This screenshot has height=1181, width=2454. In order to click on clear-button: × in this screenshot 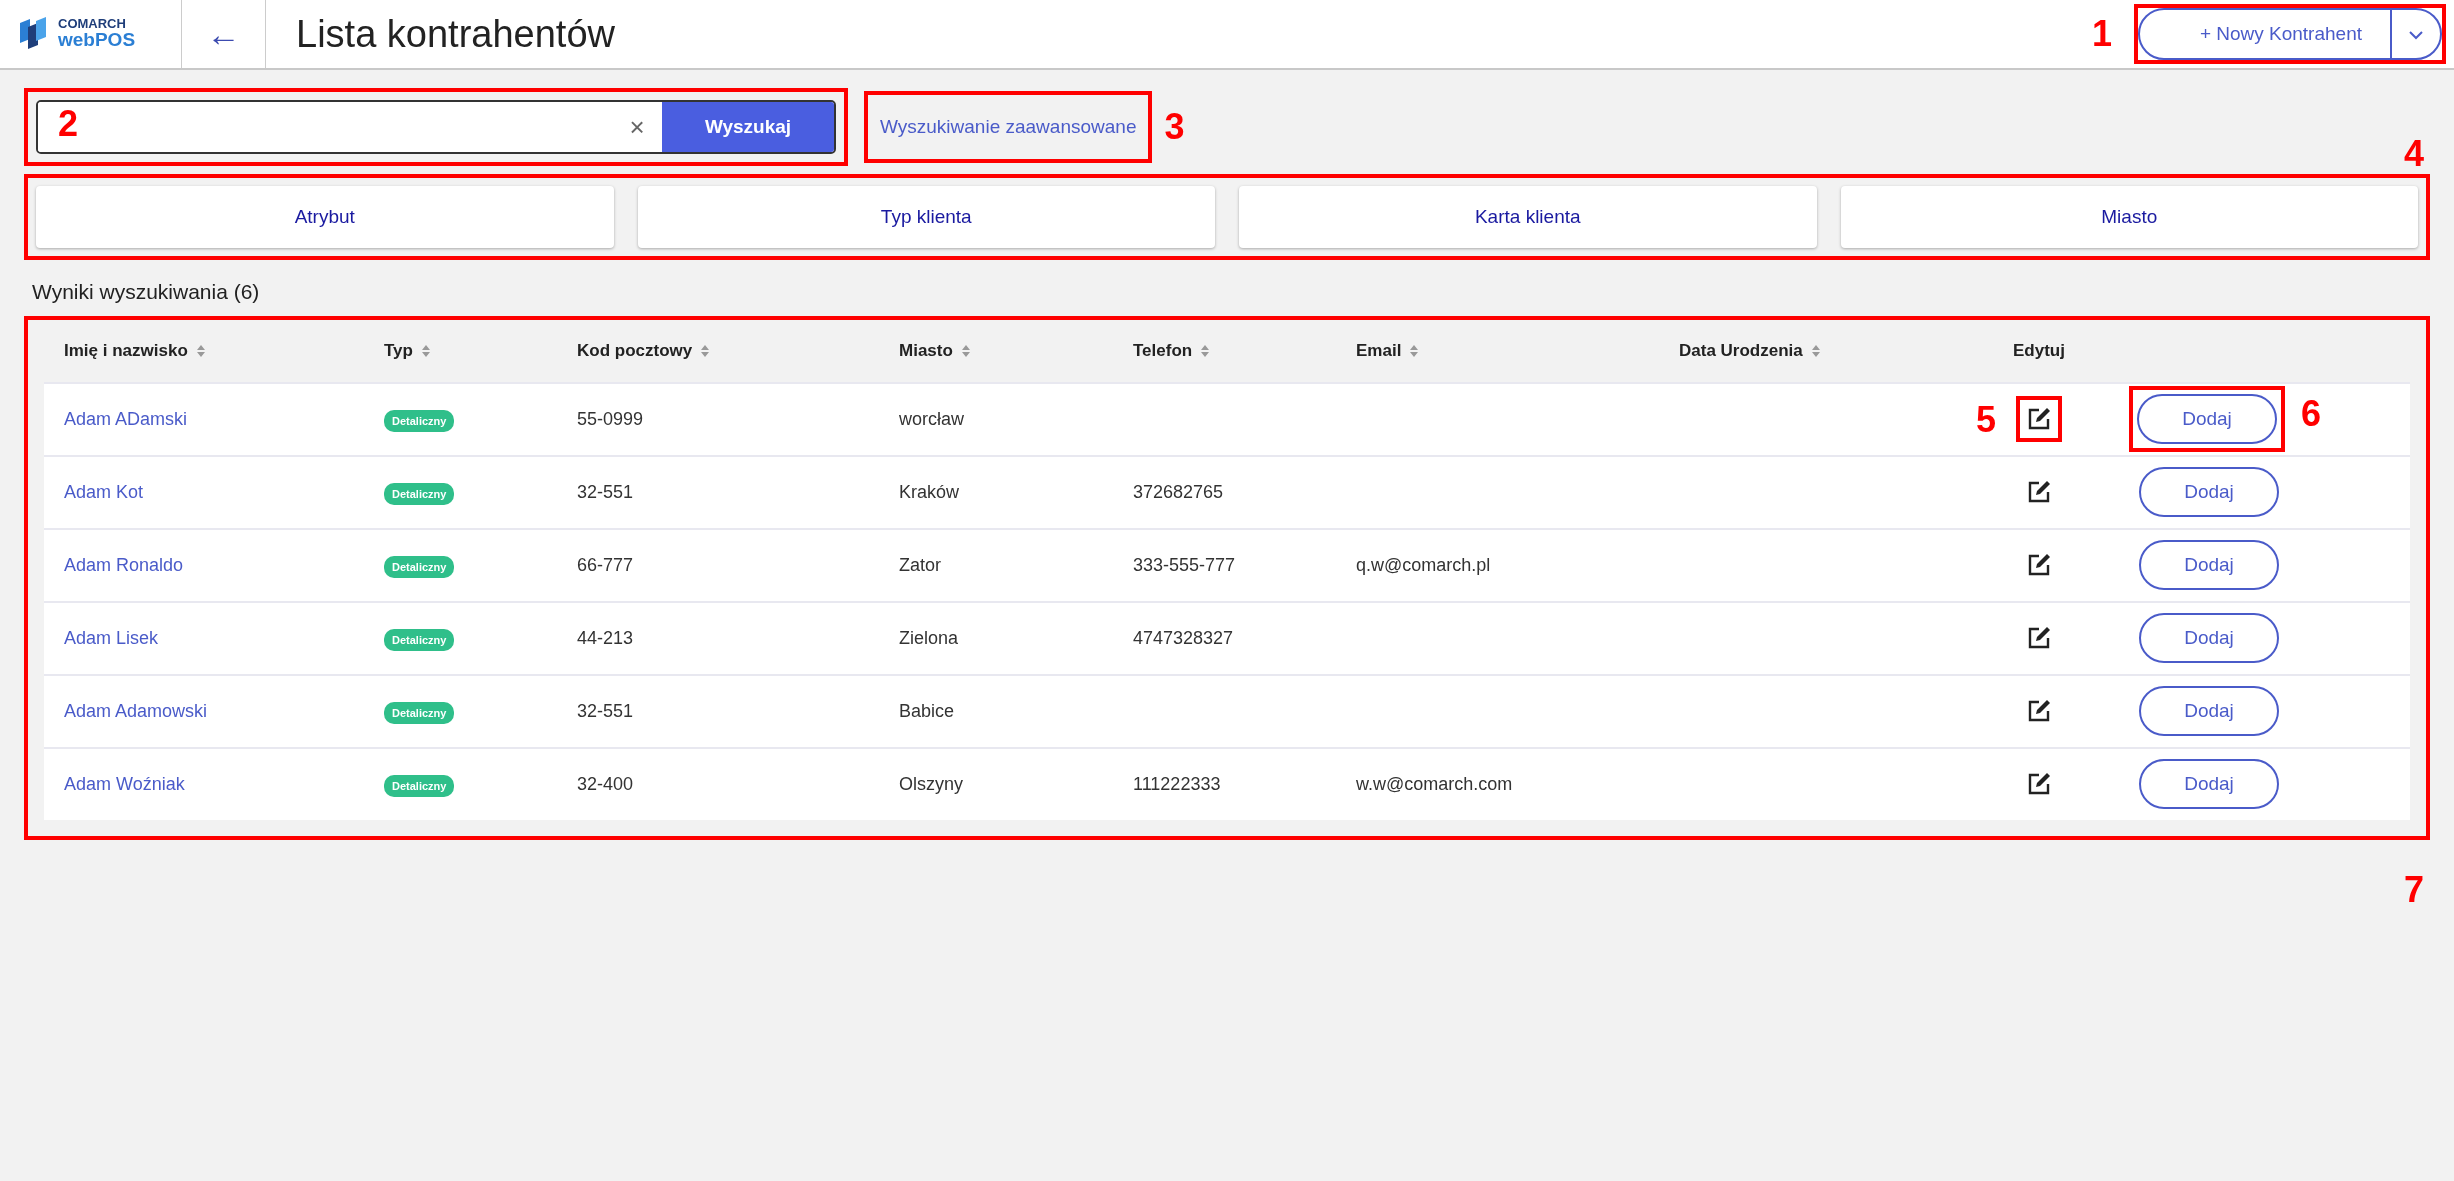, I will do `click(637, 127)`.